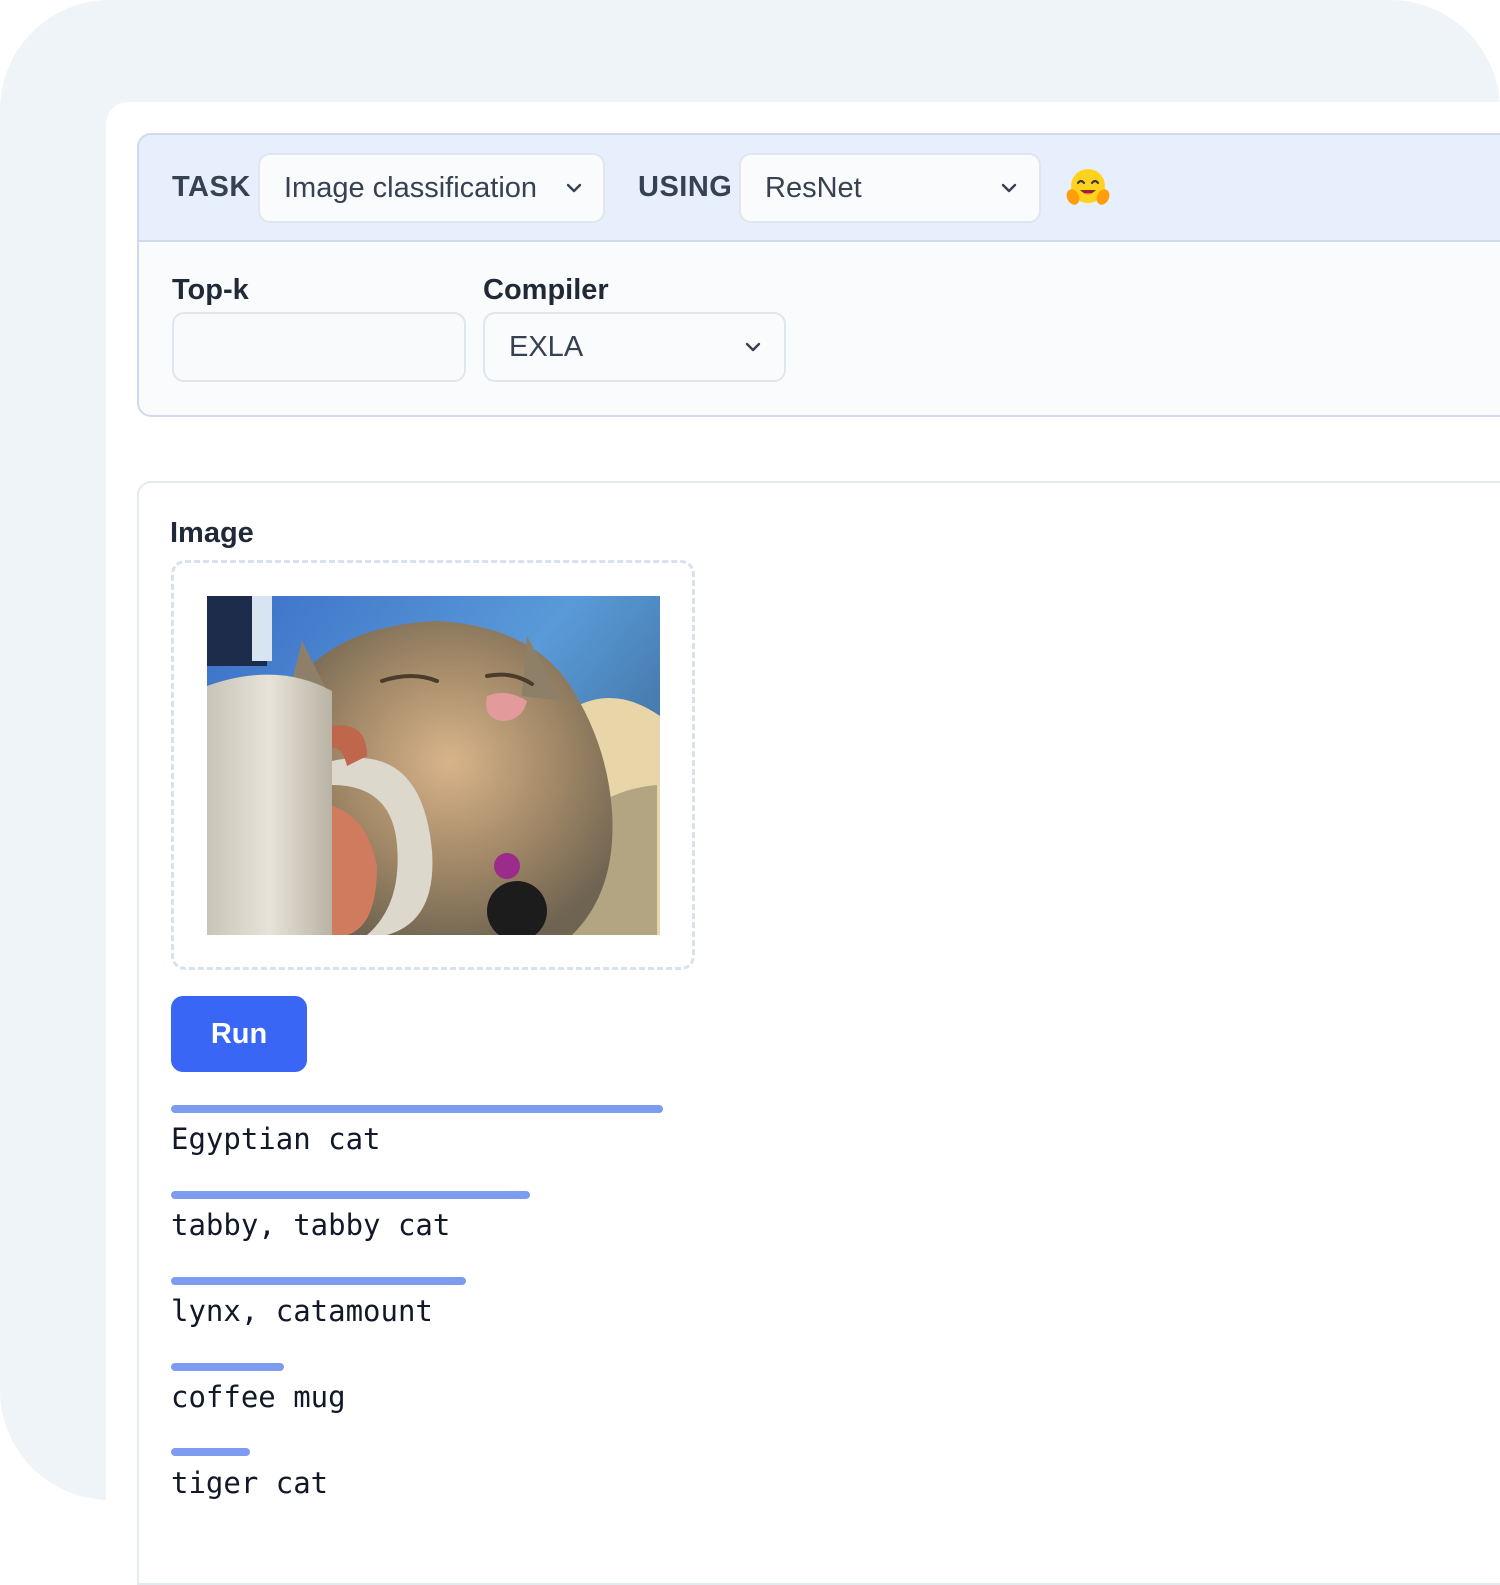 The width and height of the screenshot is (1500, 1585). I want to click on task-label: TASK, so click(211, 187).